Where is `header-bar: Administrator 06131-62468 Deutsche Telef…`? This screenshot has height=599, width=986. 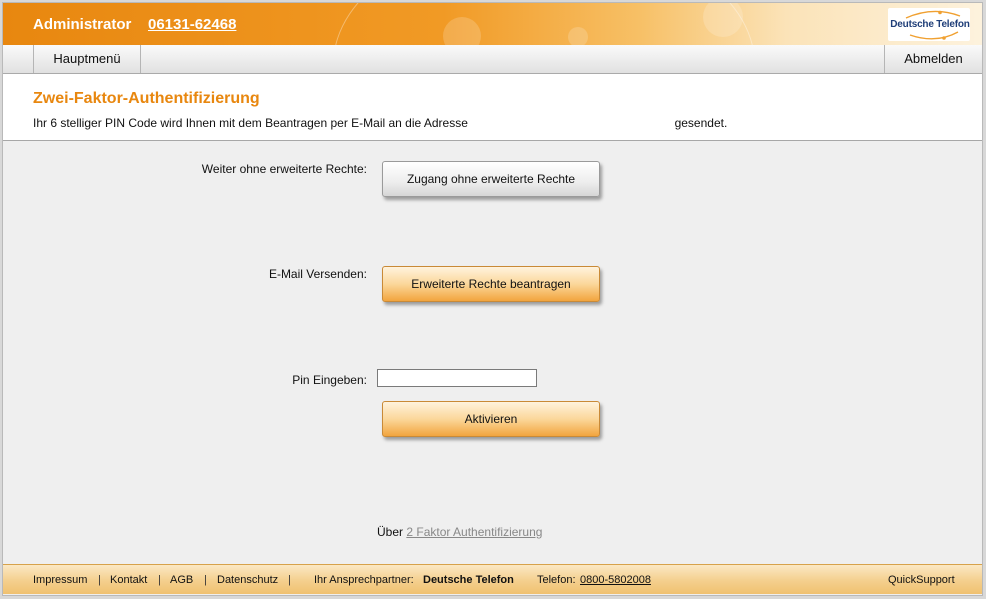
header-bar: Administrator 06131-62468 Deutsche Telef… is located at coordinates (492, 24).